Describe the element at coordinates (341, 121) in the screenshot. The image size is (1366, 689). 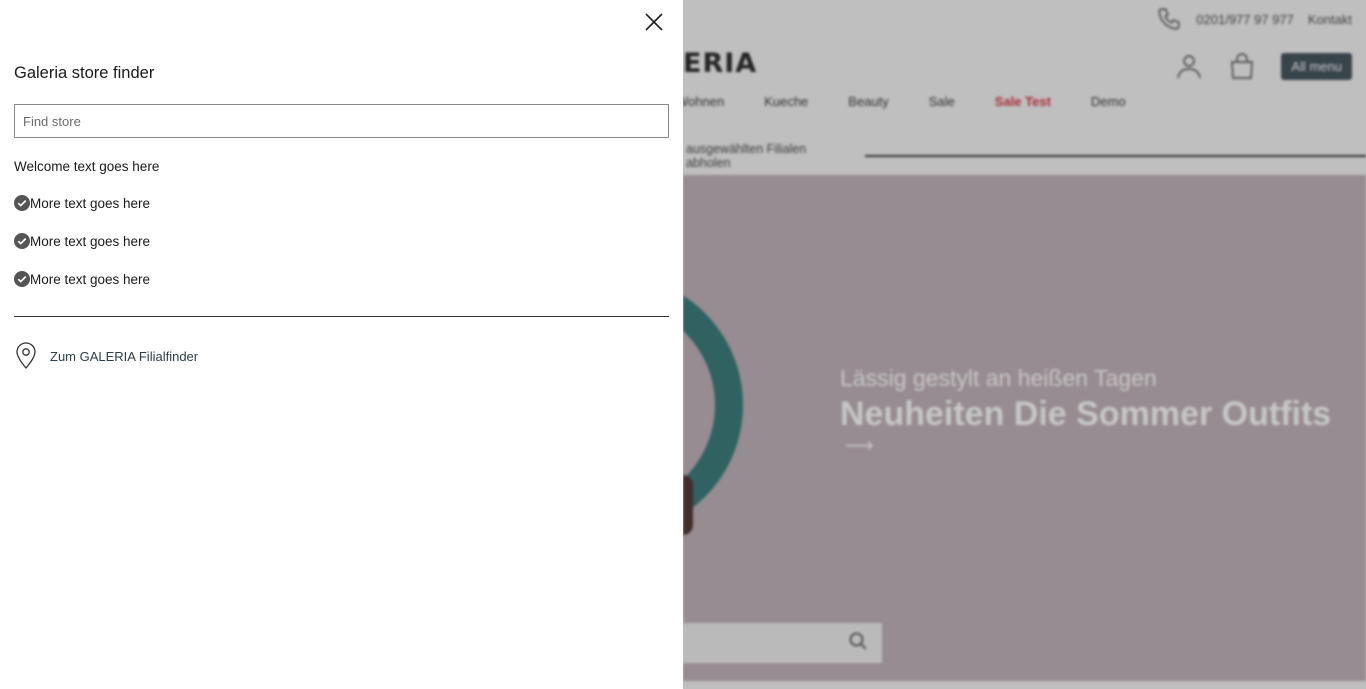
I see `find-store-input` at that location.